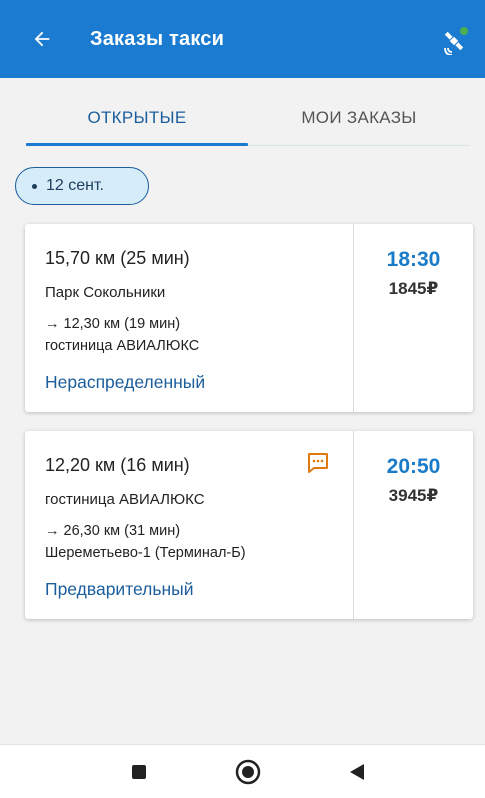 Image resolution: width=485 pixels, height=798 pixels. Describe the element at coordinates (145, 553) in the screenshot. I see `order-destination: Шереметьево-1 (Терминал-Б)` at that location.